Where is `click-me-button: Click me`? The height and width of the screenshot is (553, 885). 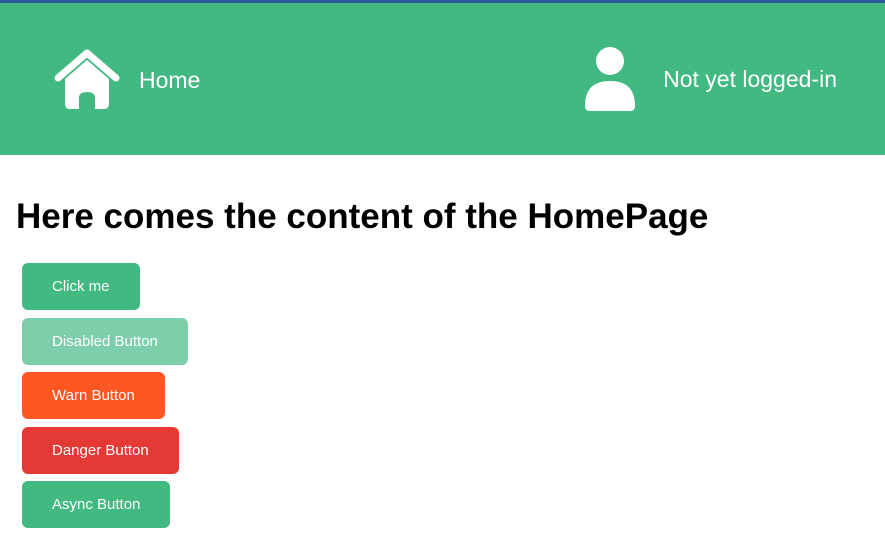 click-me-button: Click me is located at coordinates (81, 286).